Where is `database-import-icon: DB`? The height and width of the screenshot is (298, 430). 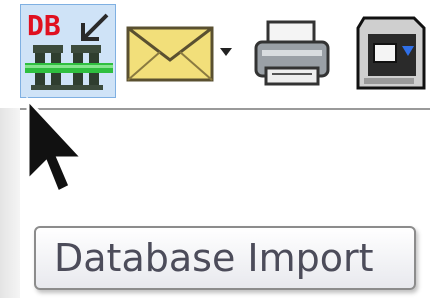
database-import-icon: DB is located at coordinates (69, 49).